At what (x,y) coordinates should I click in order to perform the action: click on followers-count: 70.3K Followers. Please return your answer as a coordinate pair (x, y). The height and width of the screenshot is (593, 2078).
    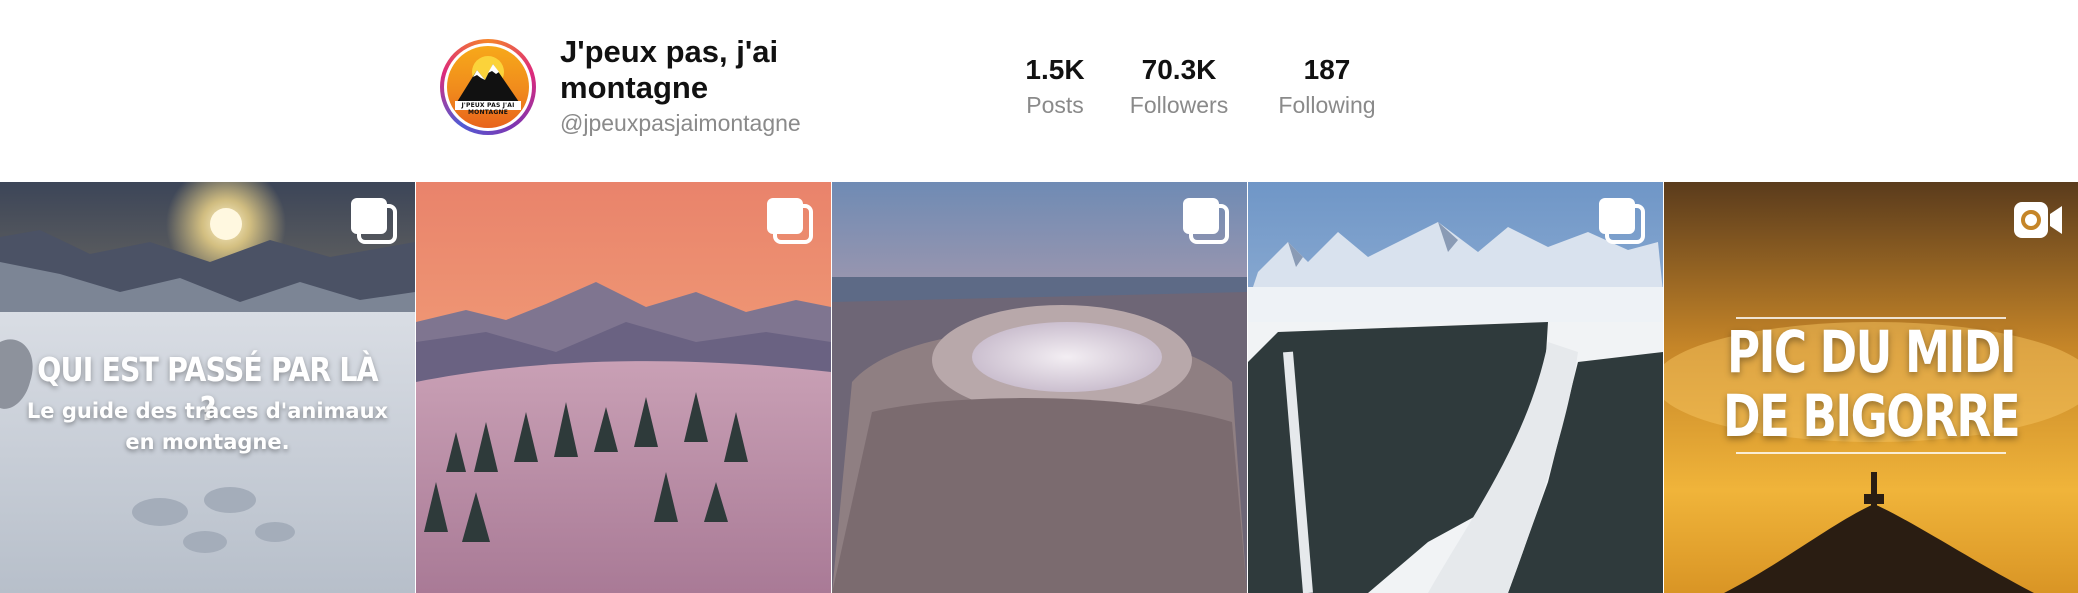
    Looking at the image, I should click on (1179, 86).